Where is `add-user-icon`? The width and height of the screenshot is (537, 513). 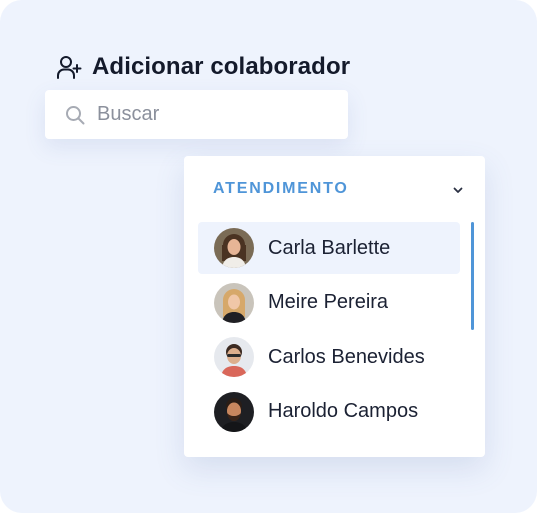
add-user-icon is located at coordinates (69, 67).